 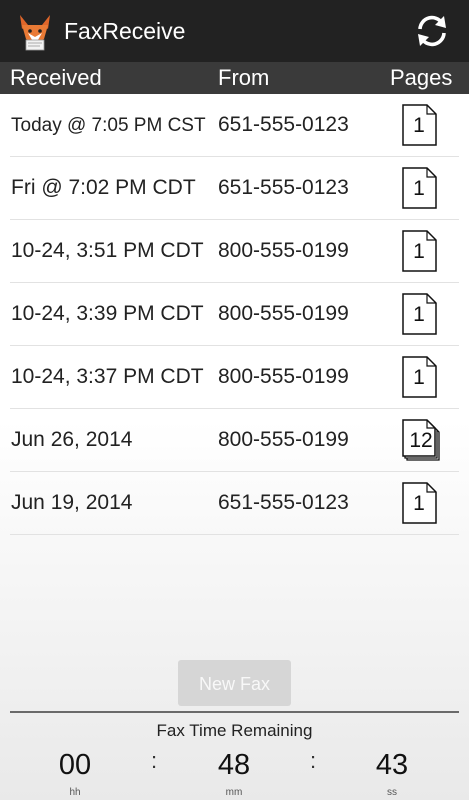 I want to click on fax-row: Fri @ 7:02 PM CDT 651-555-0123 1, so click(x=234, y=188).